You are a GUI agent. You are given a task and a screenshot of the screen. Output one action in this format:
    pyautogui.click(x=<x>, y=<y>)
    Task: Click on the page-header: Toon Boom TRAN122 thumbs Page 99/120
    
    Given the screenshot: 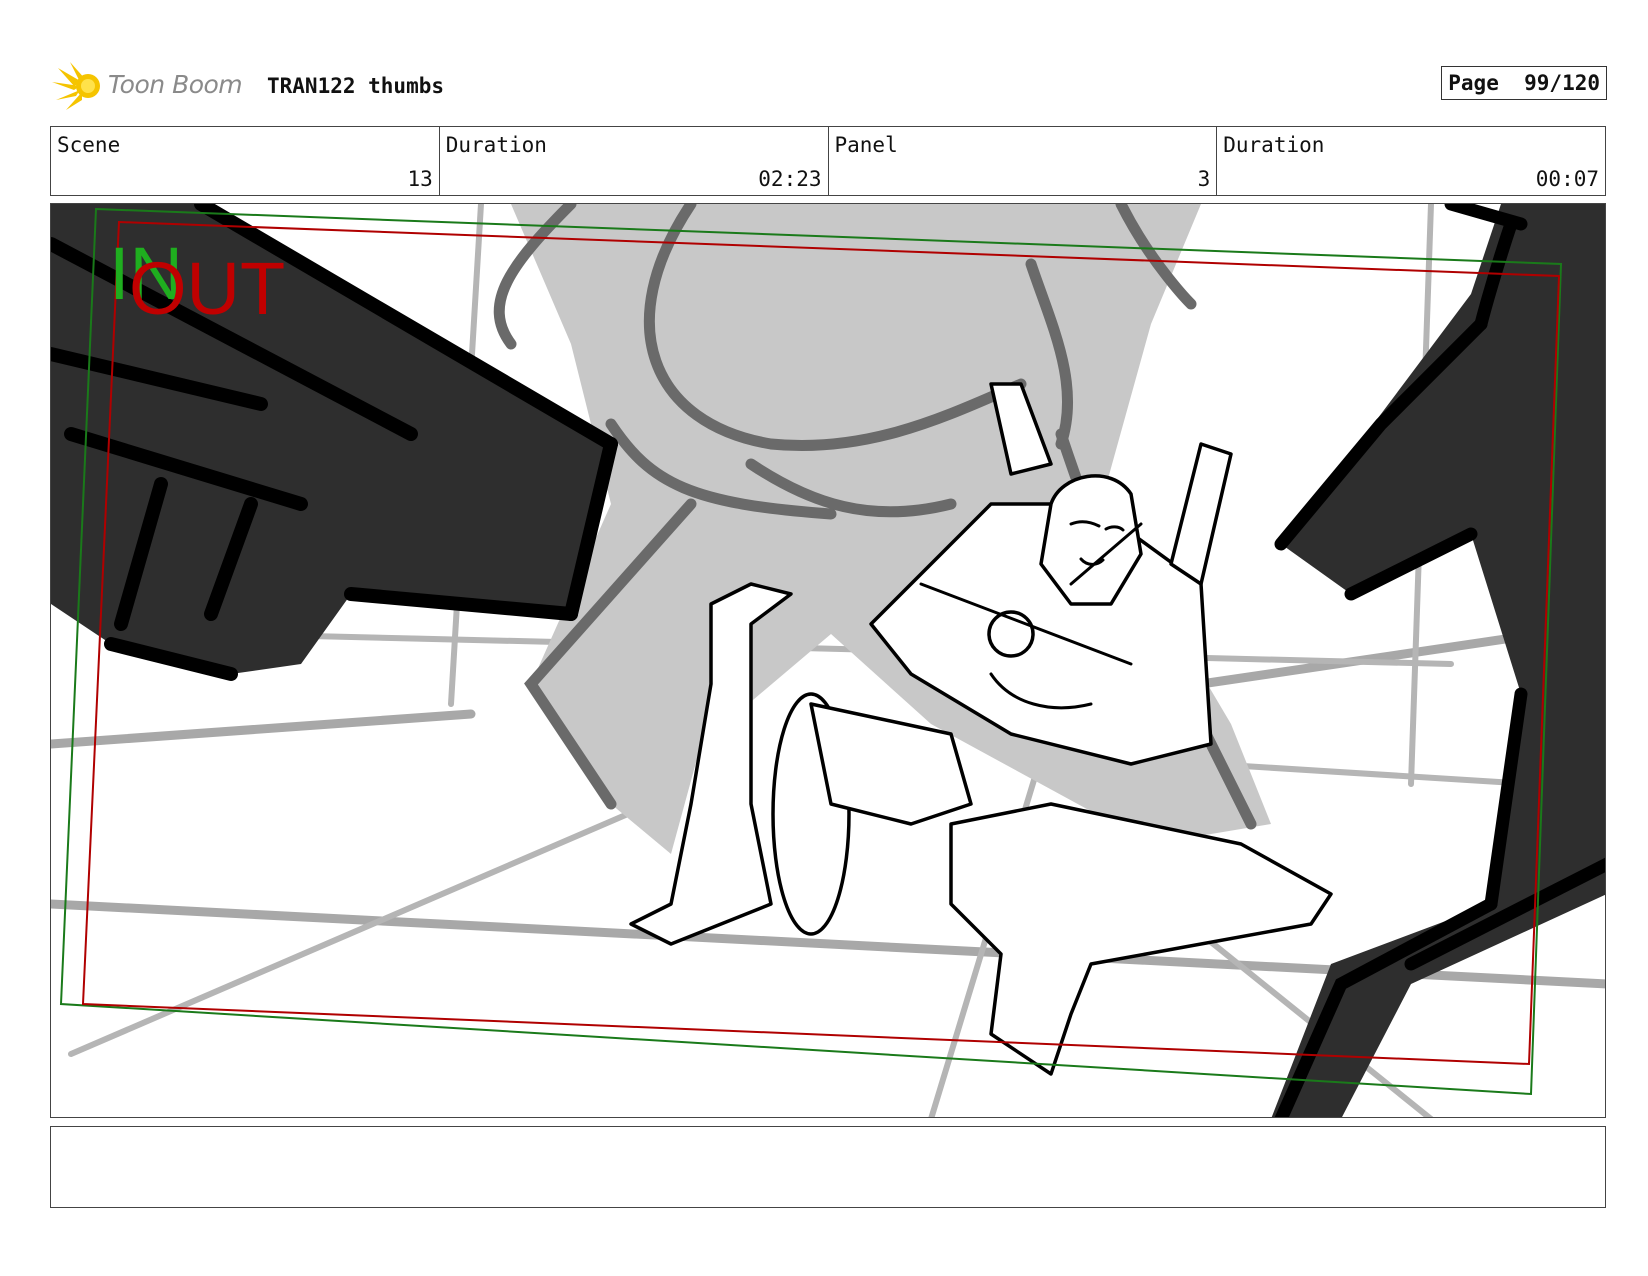 What is the action you would take?
    pyautogui.click(x=829, y=86)
    